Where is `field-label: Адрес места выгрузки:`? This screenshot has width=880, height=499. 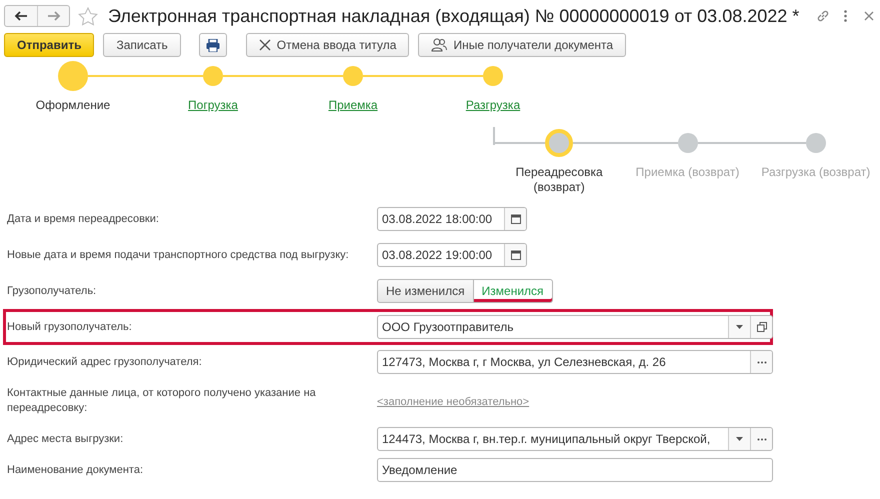
field-label: Адрес места выгрузки: is located at coordinates (65, 439).